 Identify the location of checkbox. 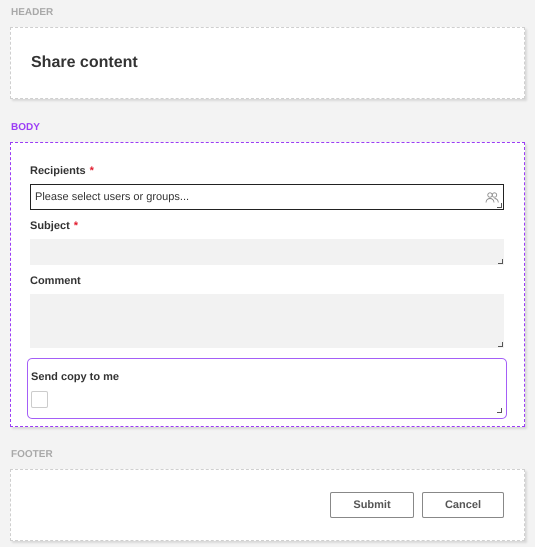
(39, 399).